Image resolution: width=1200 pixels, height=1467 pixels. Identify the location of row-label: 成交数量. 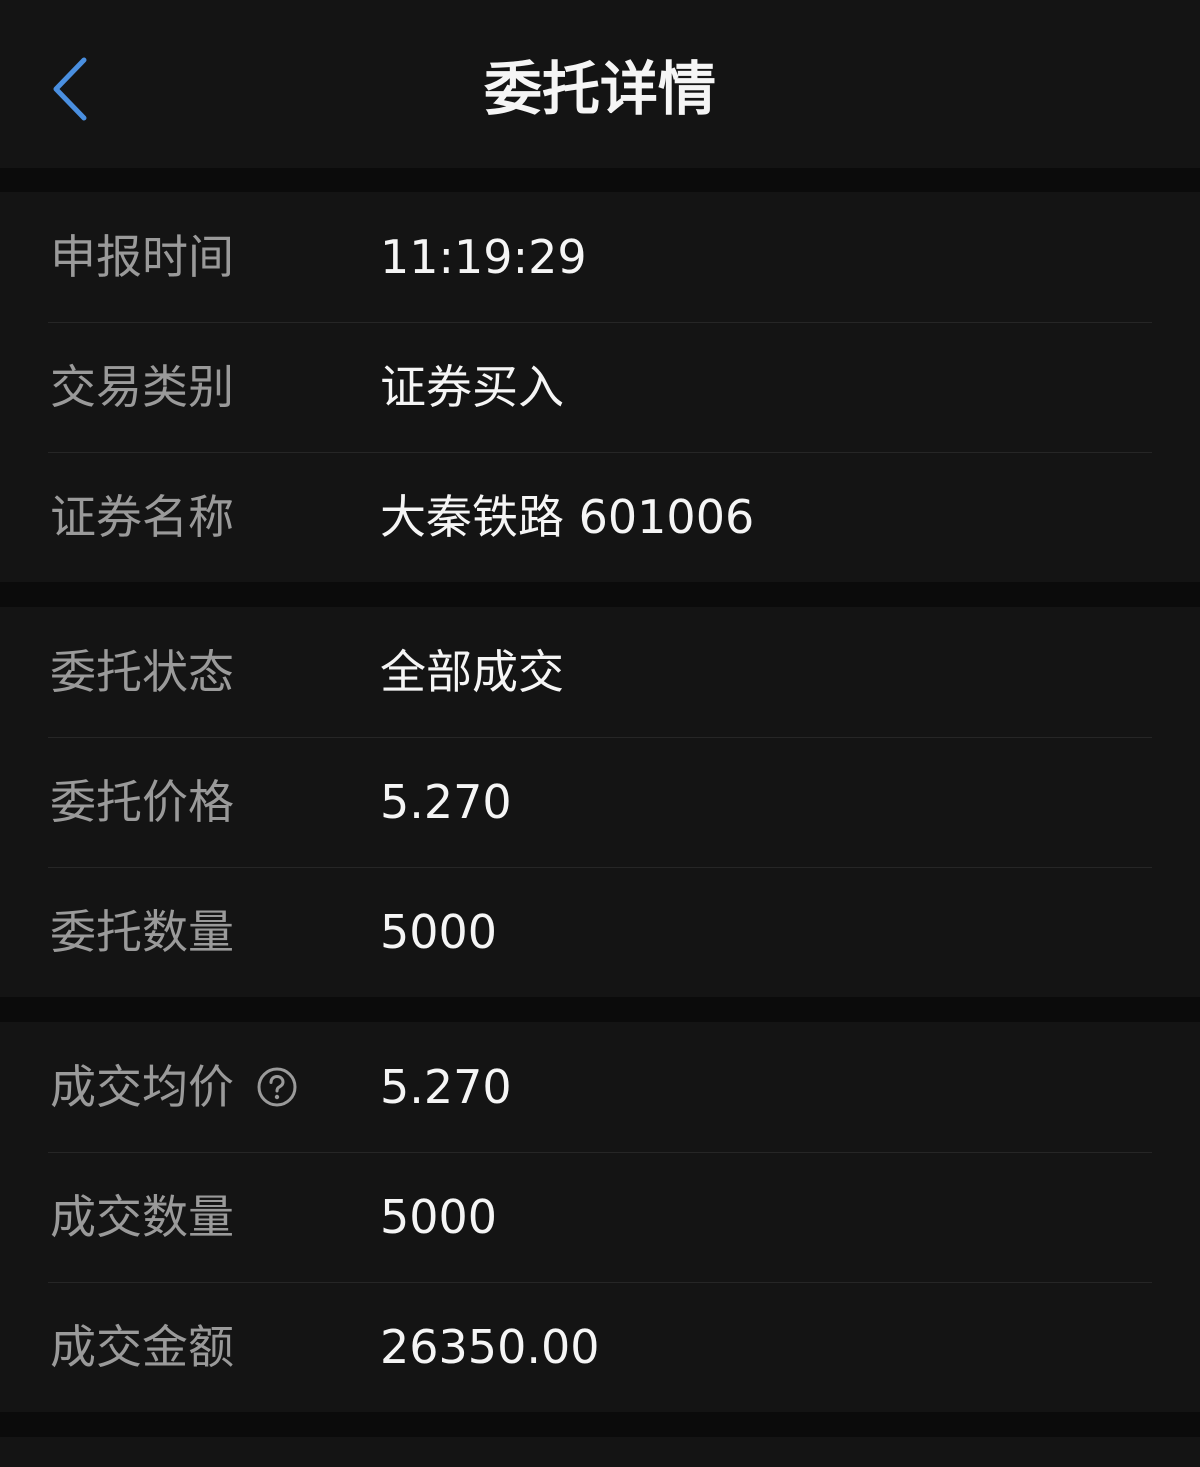
(142, 1217).